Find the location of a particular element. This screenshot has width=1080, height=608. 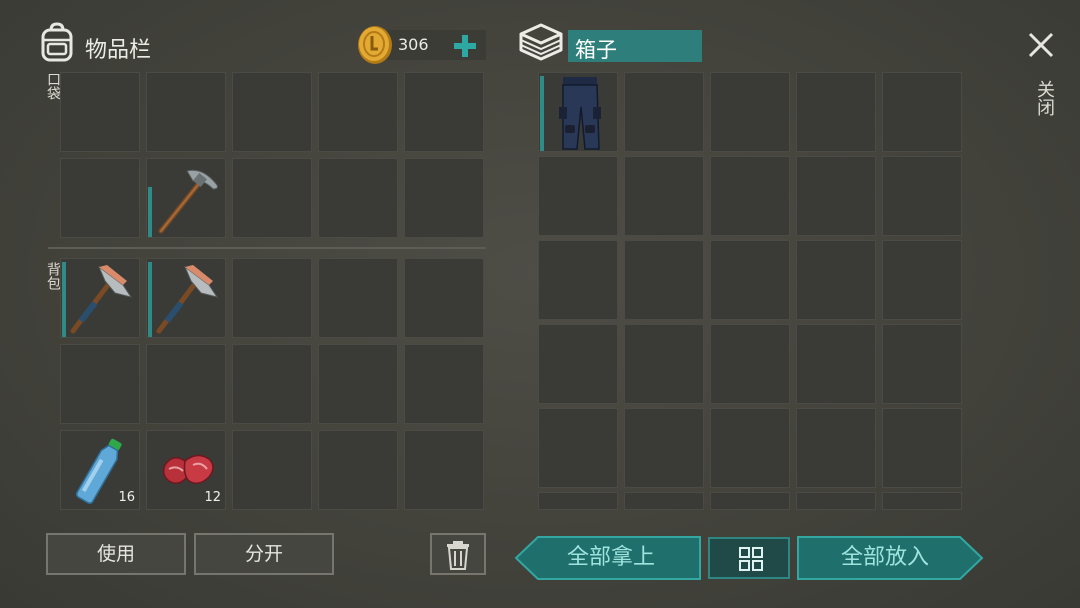

box-slot-pants is located at coordinates (578, 112).